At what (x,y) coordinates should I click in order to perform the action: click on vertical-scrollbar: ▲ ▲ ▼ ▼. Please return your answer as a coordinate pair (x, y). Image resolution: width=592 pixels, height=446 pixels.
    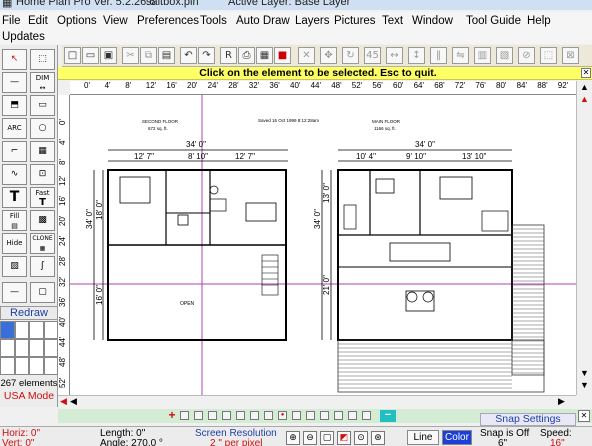
    Looking at the image, I should click on (584, 238).